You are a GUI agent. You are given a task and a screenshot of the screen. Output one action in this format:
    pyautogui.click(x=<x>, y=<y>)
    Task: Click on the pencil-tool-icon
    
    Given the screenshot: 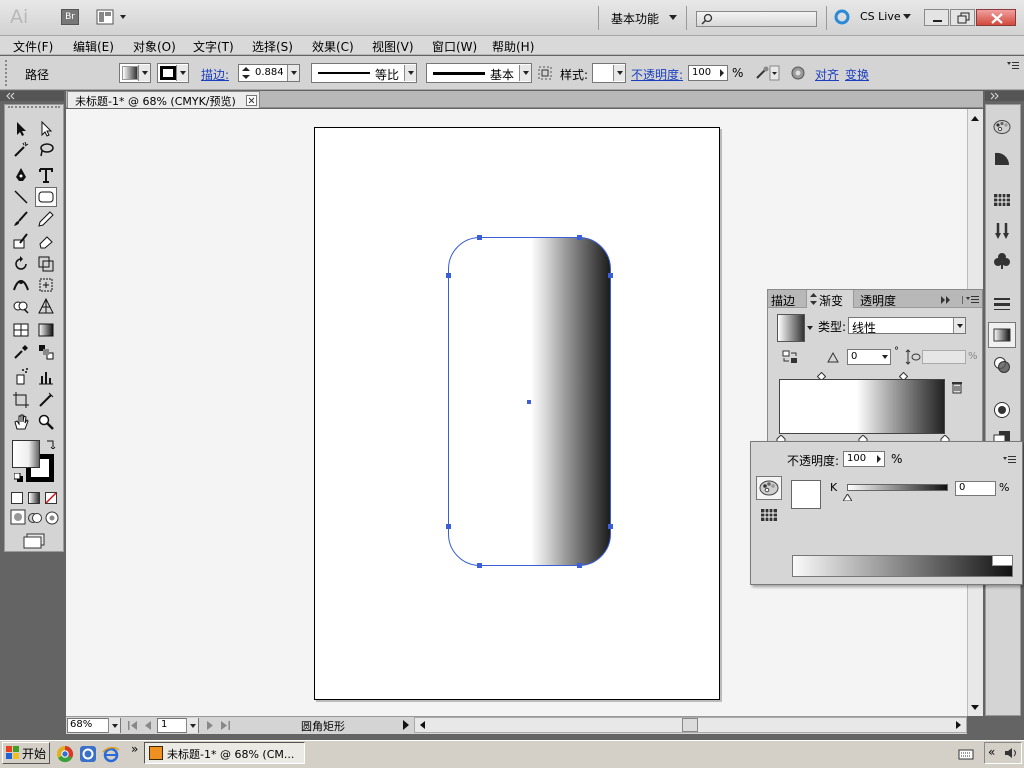 What is the action you would take?
    pyautogui.click(x=46, y=219)
    